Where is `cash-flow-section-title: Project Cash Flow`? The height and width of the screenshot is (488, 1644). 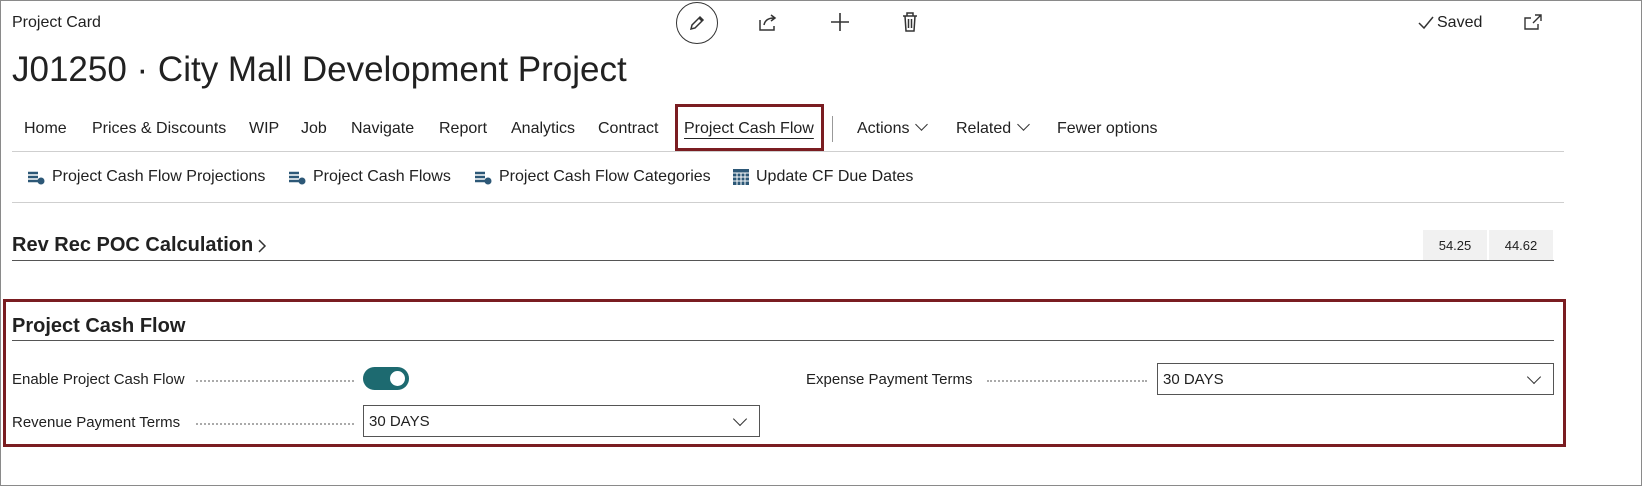
cash-flow-section-title: Project Cash Flow is located at coordinates (99, 326).